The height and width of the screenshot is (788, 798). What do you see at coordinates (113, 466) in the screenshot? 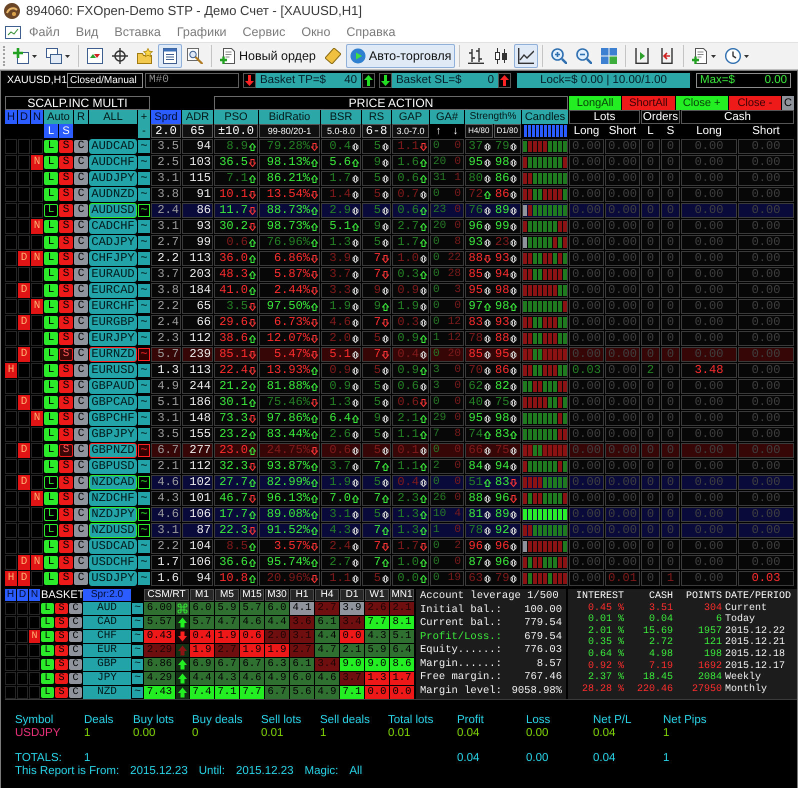
I see `symbol-button: GBPUSD` at bounding box center [113, 466].